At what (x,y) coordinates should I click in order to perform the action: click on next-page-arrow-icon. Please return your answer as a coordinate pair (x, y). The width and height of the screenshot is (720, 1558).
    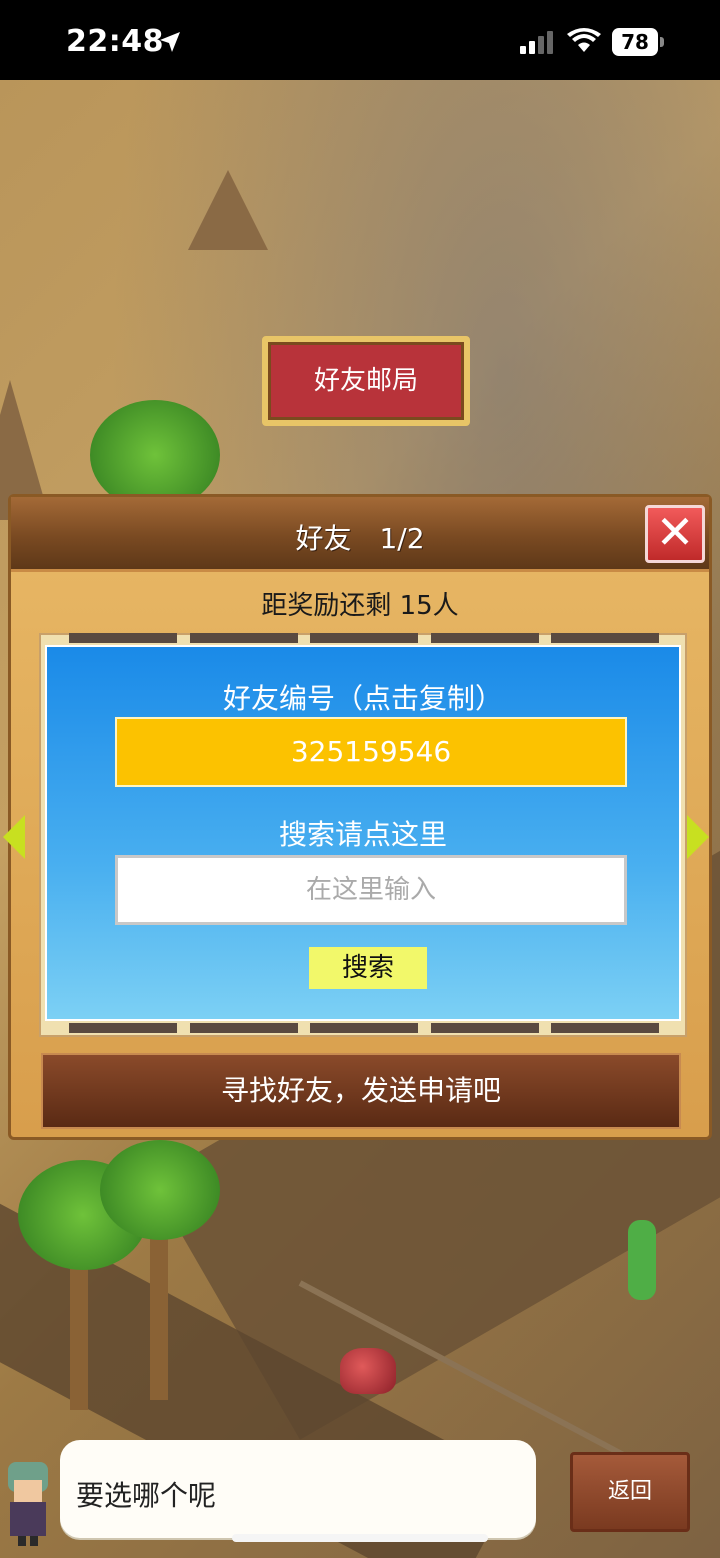
    Looking at the image, I should click on (698, 837).